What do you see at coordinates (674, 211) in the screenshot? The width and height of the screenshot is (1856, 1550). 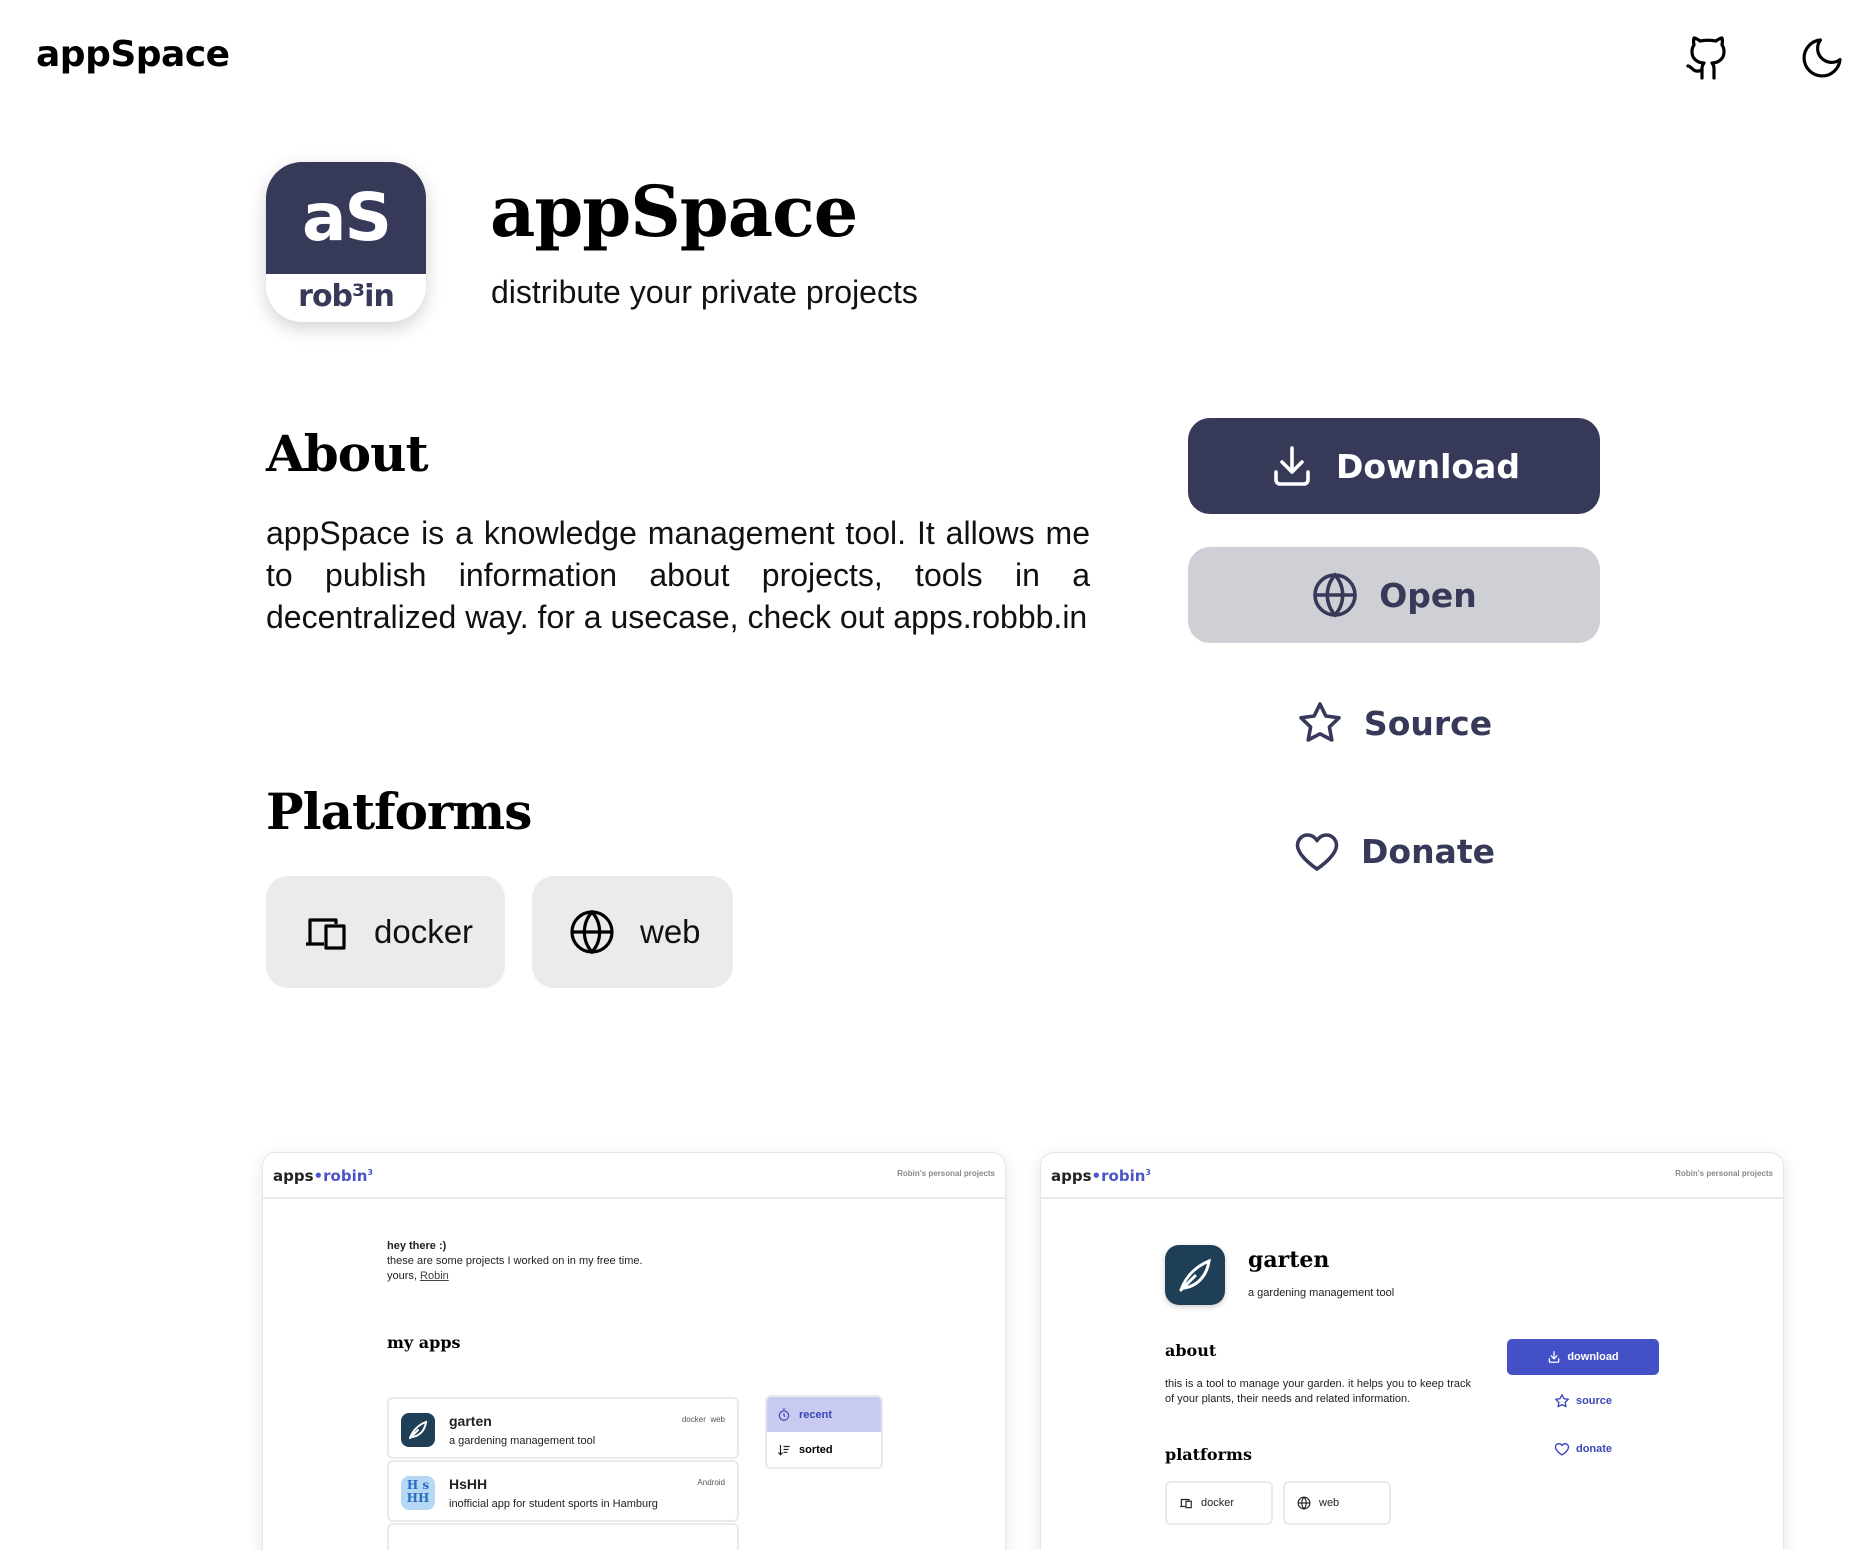 I see `page-title: appSpace` at bounding box center [674, 211].